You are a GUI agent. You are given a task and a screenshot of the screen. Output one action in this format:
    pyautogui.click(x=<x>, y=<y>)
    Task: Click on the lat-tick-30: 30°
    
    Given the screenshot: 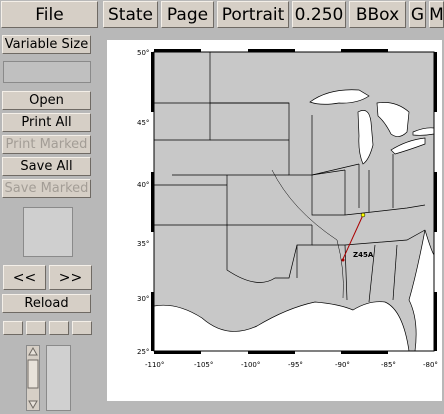 What is the action you would take?
    pyautogui.click(x=143, y=299)
    